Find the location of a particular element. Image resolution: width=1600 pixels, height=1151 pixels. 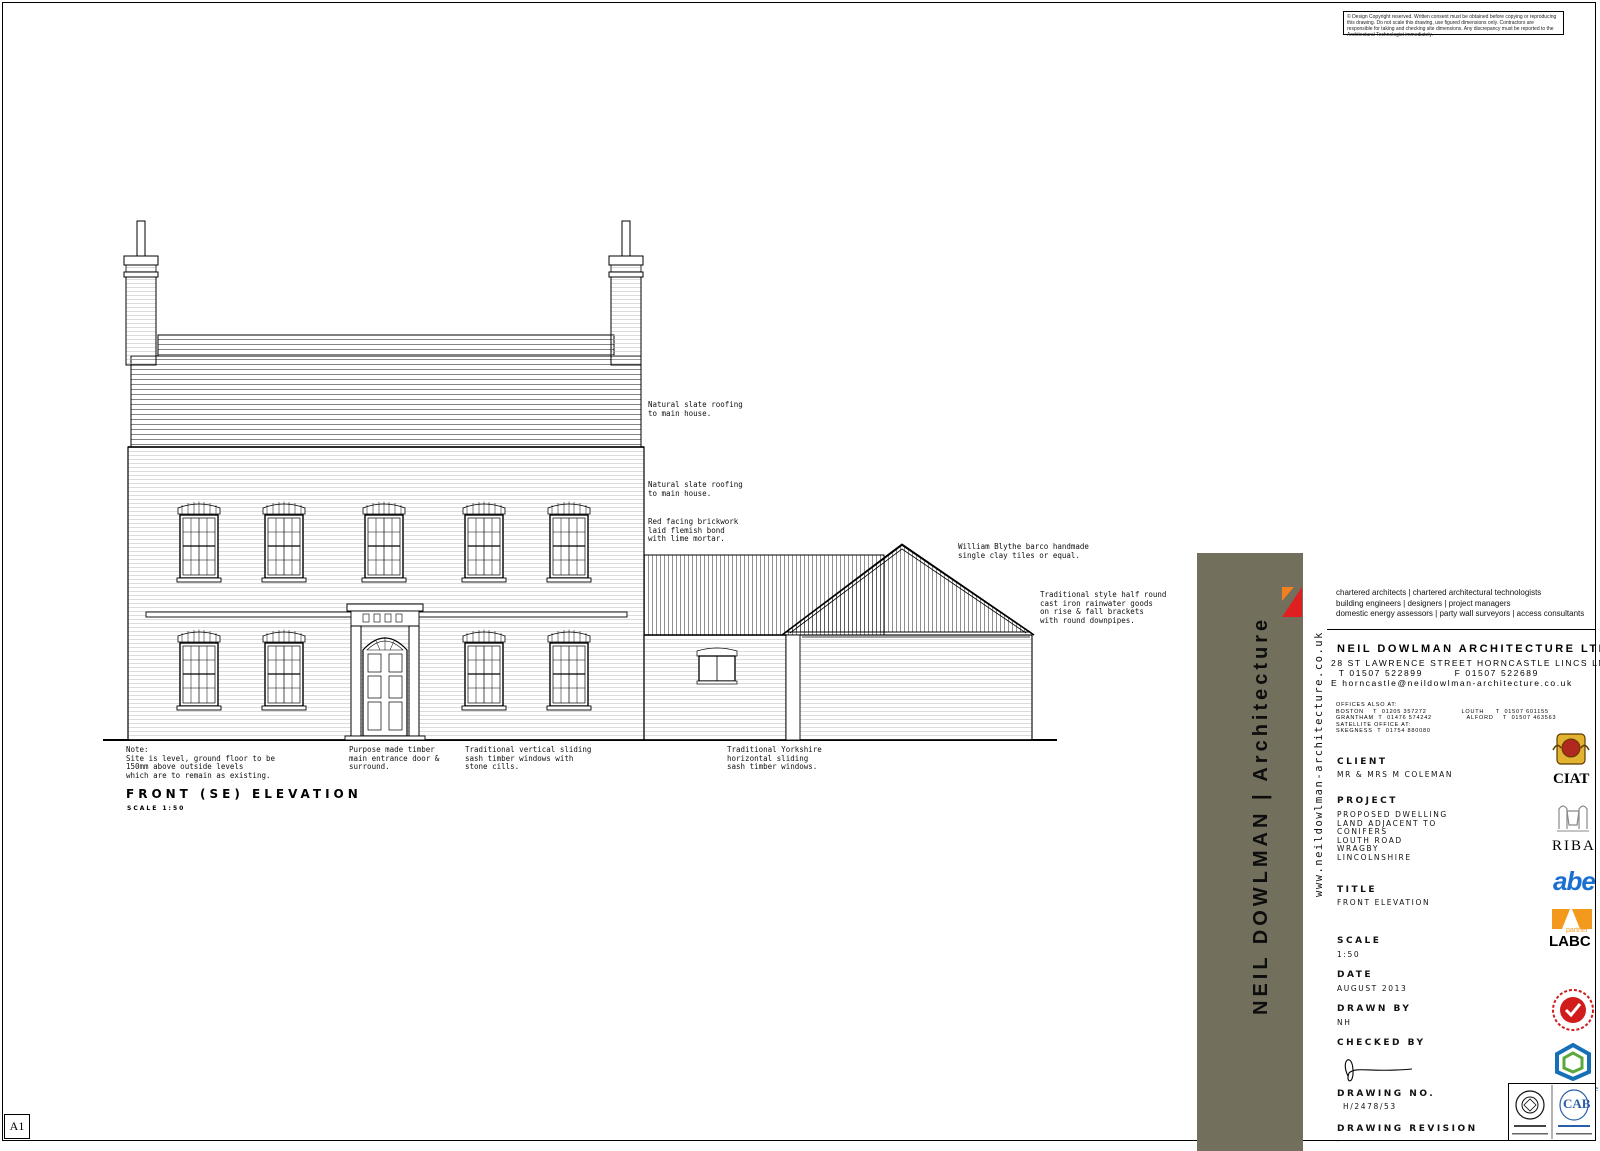

elevation-scale: SCALE 1:50 is located at coordinates (156, 808).